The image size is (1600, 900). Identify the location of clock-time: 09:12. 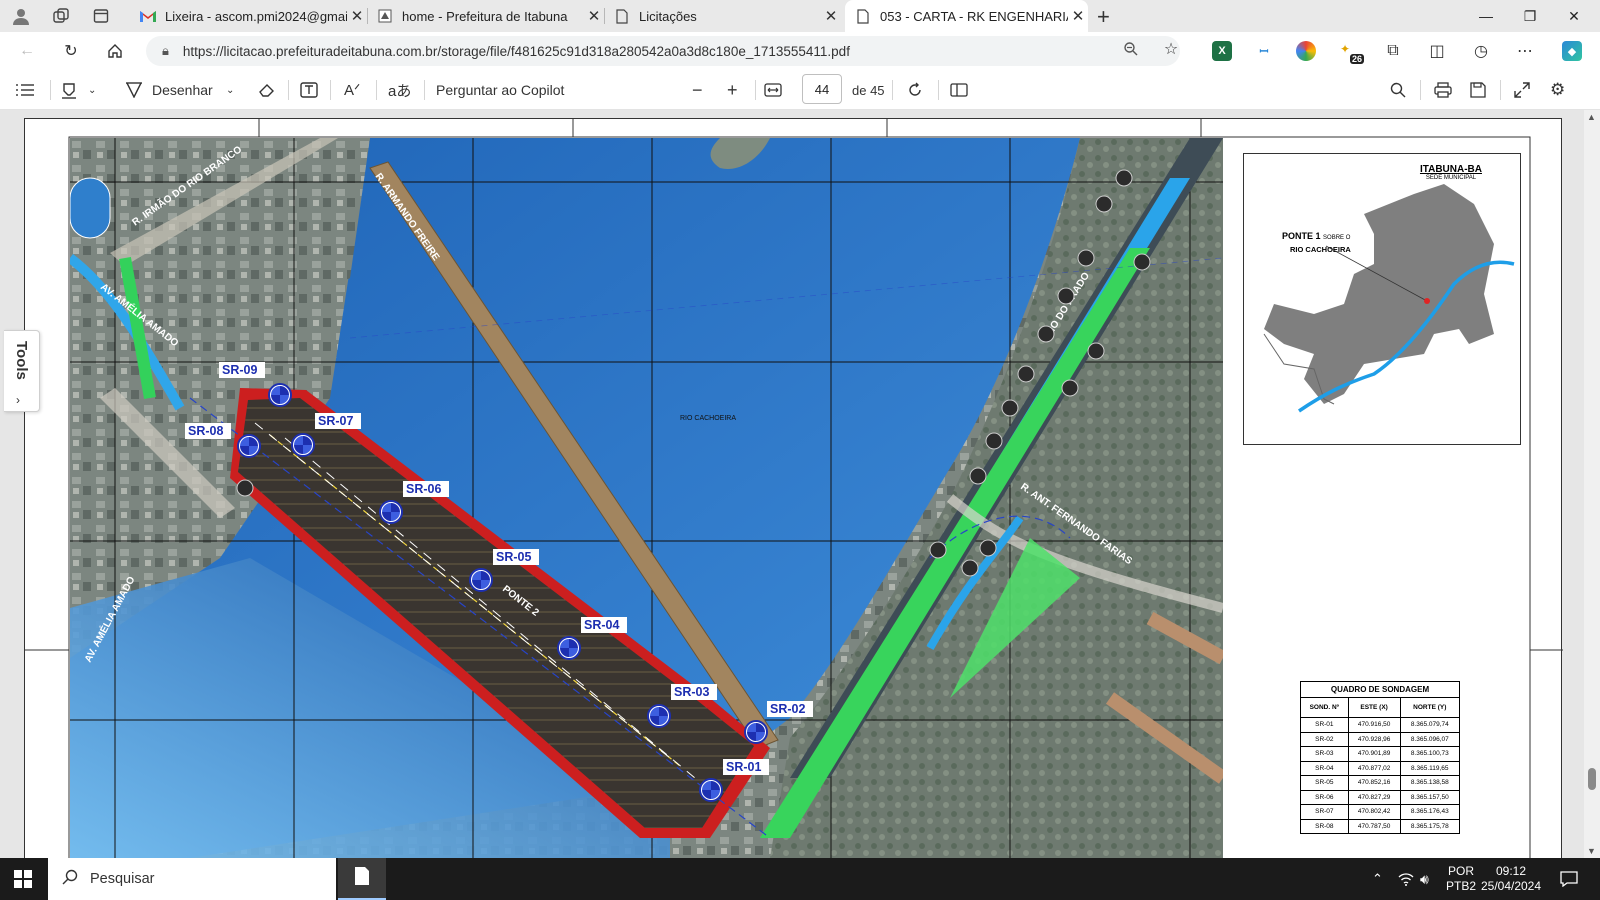
(1511, 871).